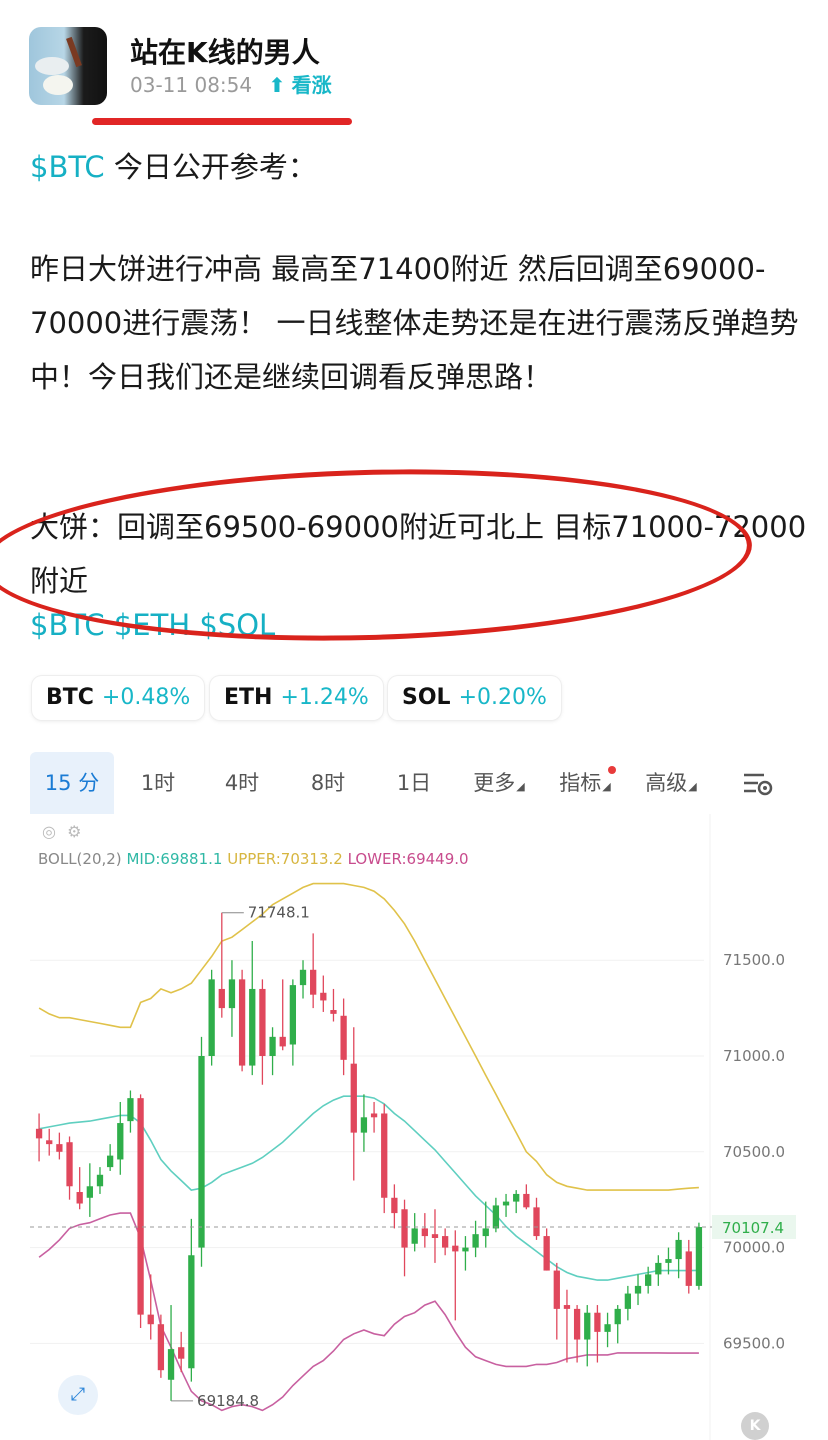  I want to click on y-tick-label: 70000.0, so click(754, 1248).